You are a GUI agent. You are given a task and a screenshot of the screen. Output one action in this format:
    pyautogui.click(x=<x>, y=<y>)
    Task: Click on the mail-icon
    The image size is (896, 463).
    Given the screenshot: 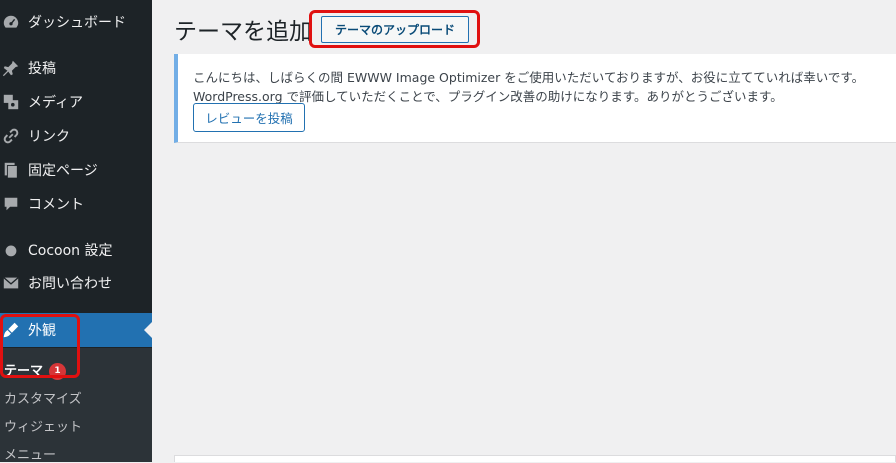 What is the action you would take?
    pyautogui.click(x=11, y=283)
    